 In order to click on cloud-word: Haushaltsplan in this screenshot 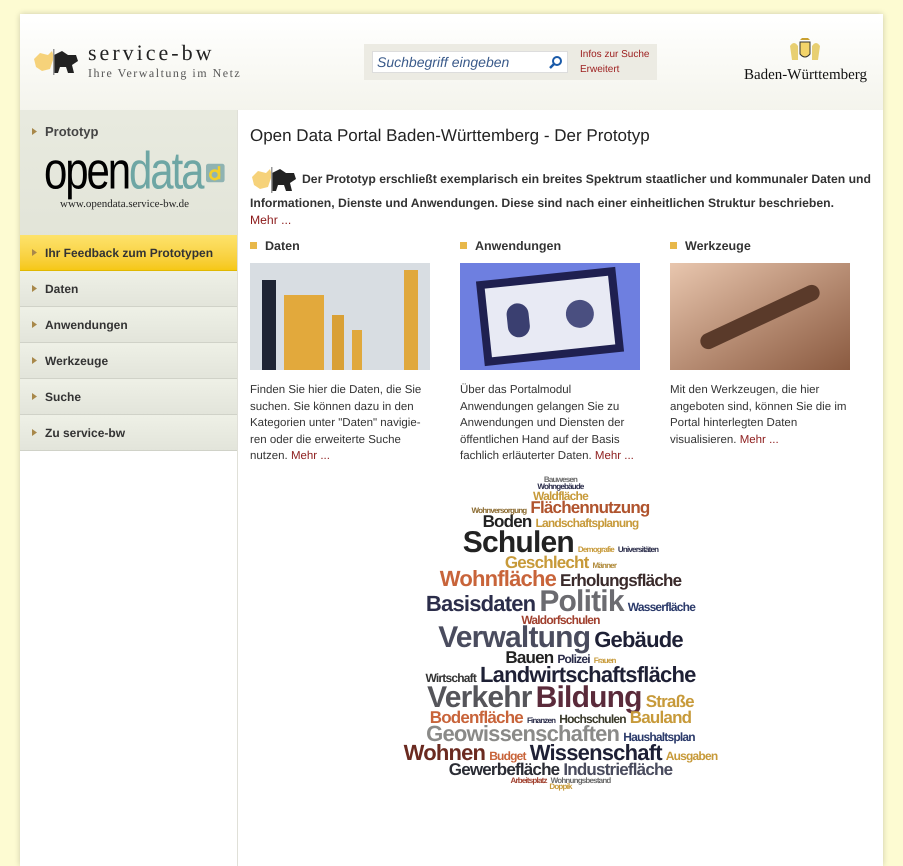, I will do `click(659, 737)`.